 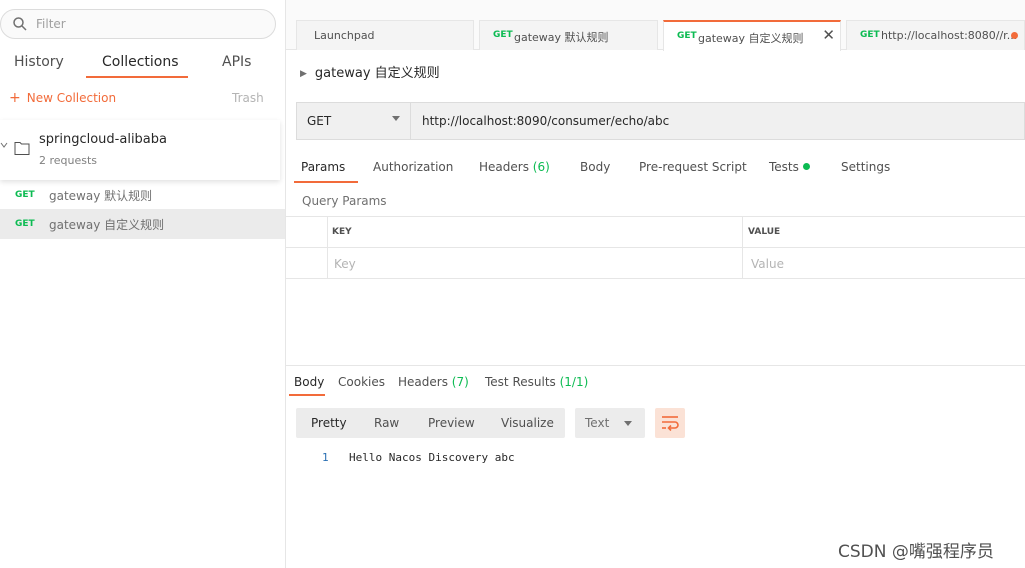 What do you see at coordinates (22, 148) in the screenshot?
I see `folder-icon` at bounding box center [22, 148].